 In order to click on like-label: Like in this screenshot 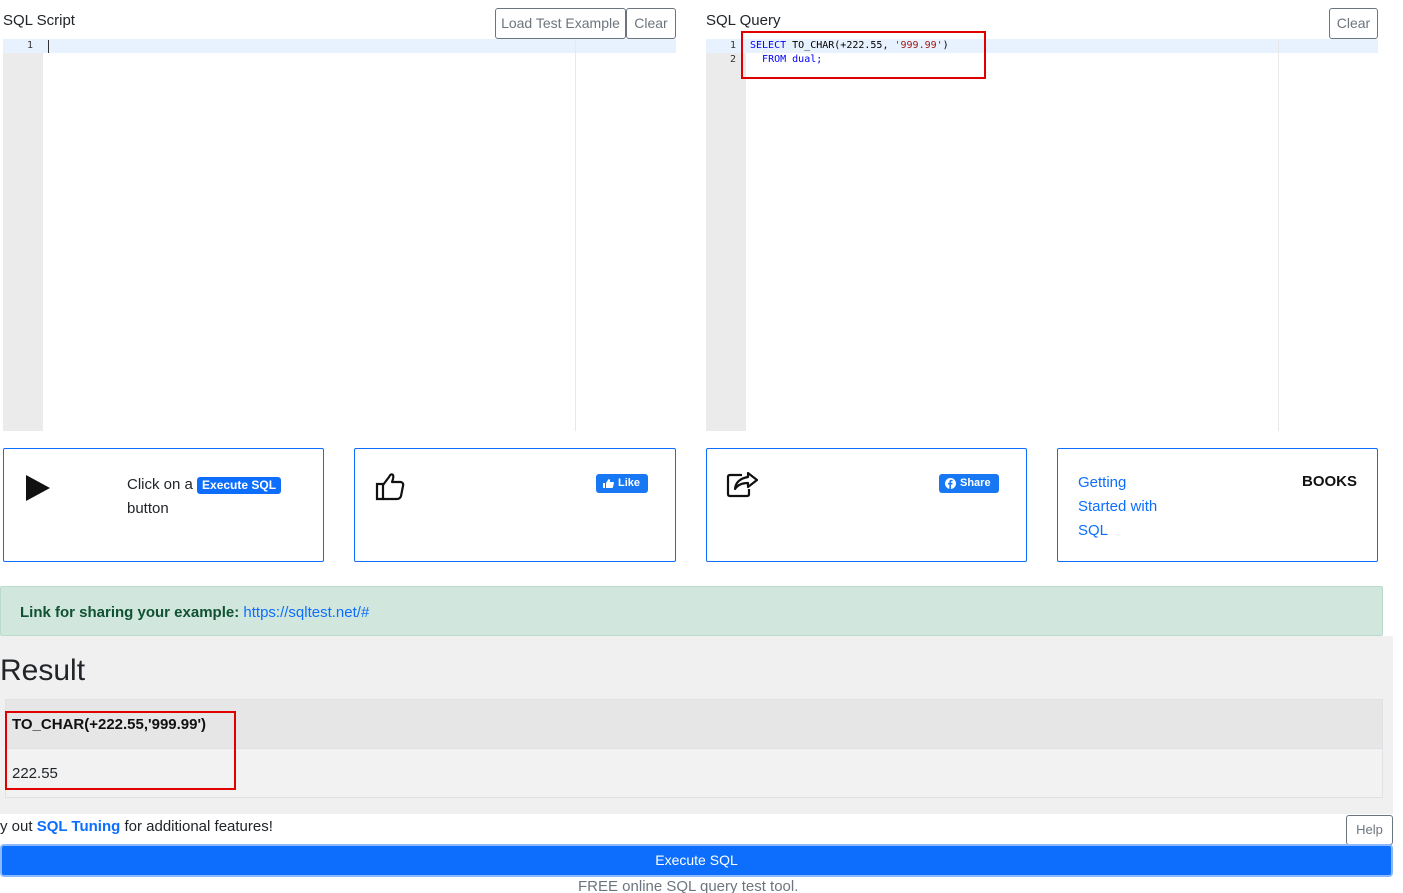, I will do `click(629, 483)`.